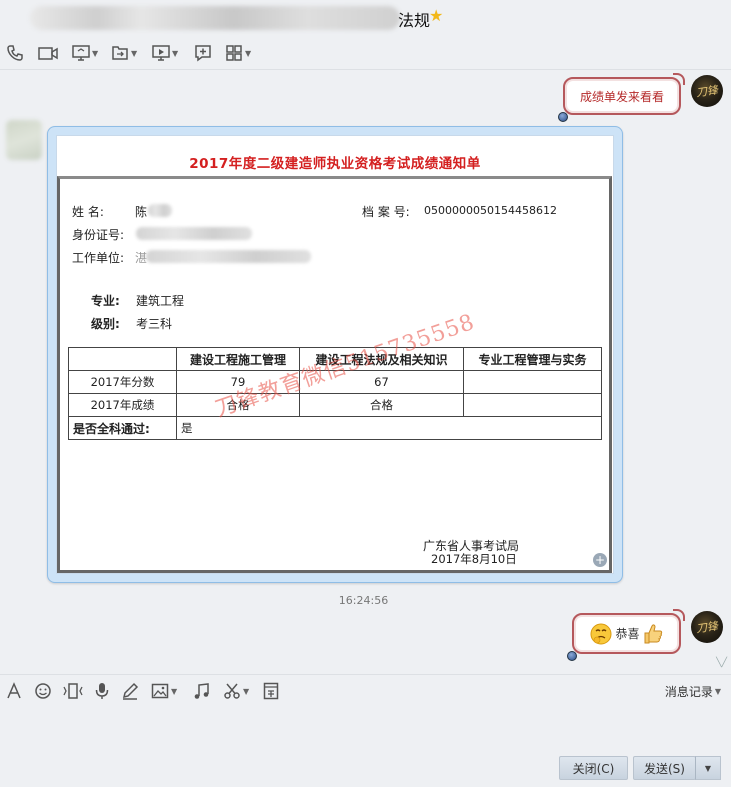 The image size is (731, 787). Describe the element at coordinates (122, 428) in the screenshot. I see `pass-label: 是否全科通过:` at that location.